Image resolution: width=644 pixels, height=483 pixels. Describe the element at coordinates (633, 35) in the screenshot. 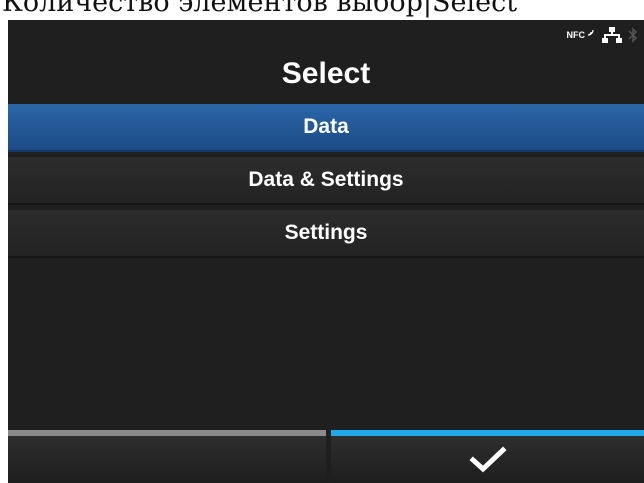

I see `bluetooth-icon` at that location.